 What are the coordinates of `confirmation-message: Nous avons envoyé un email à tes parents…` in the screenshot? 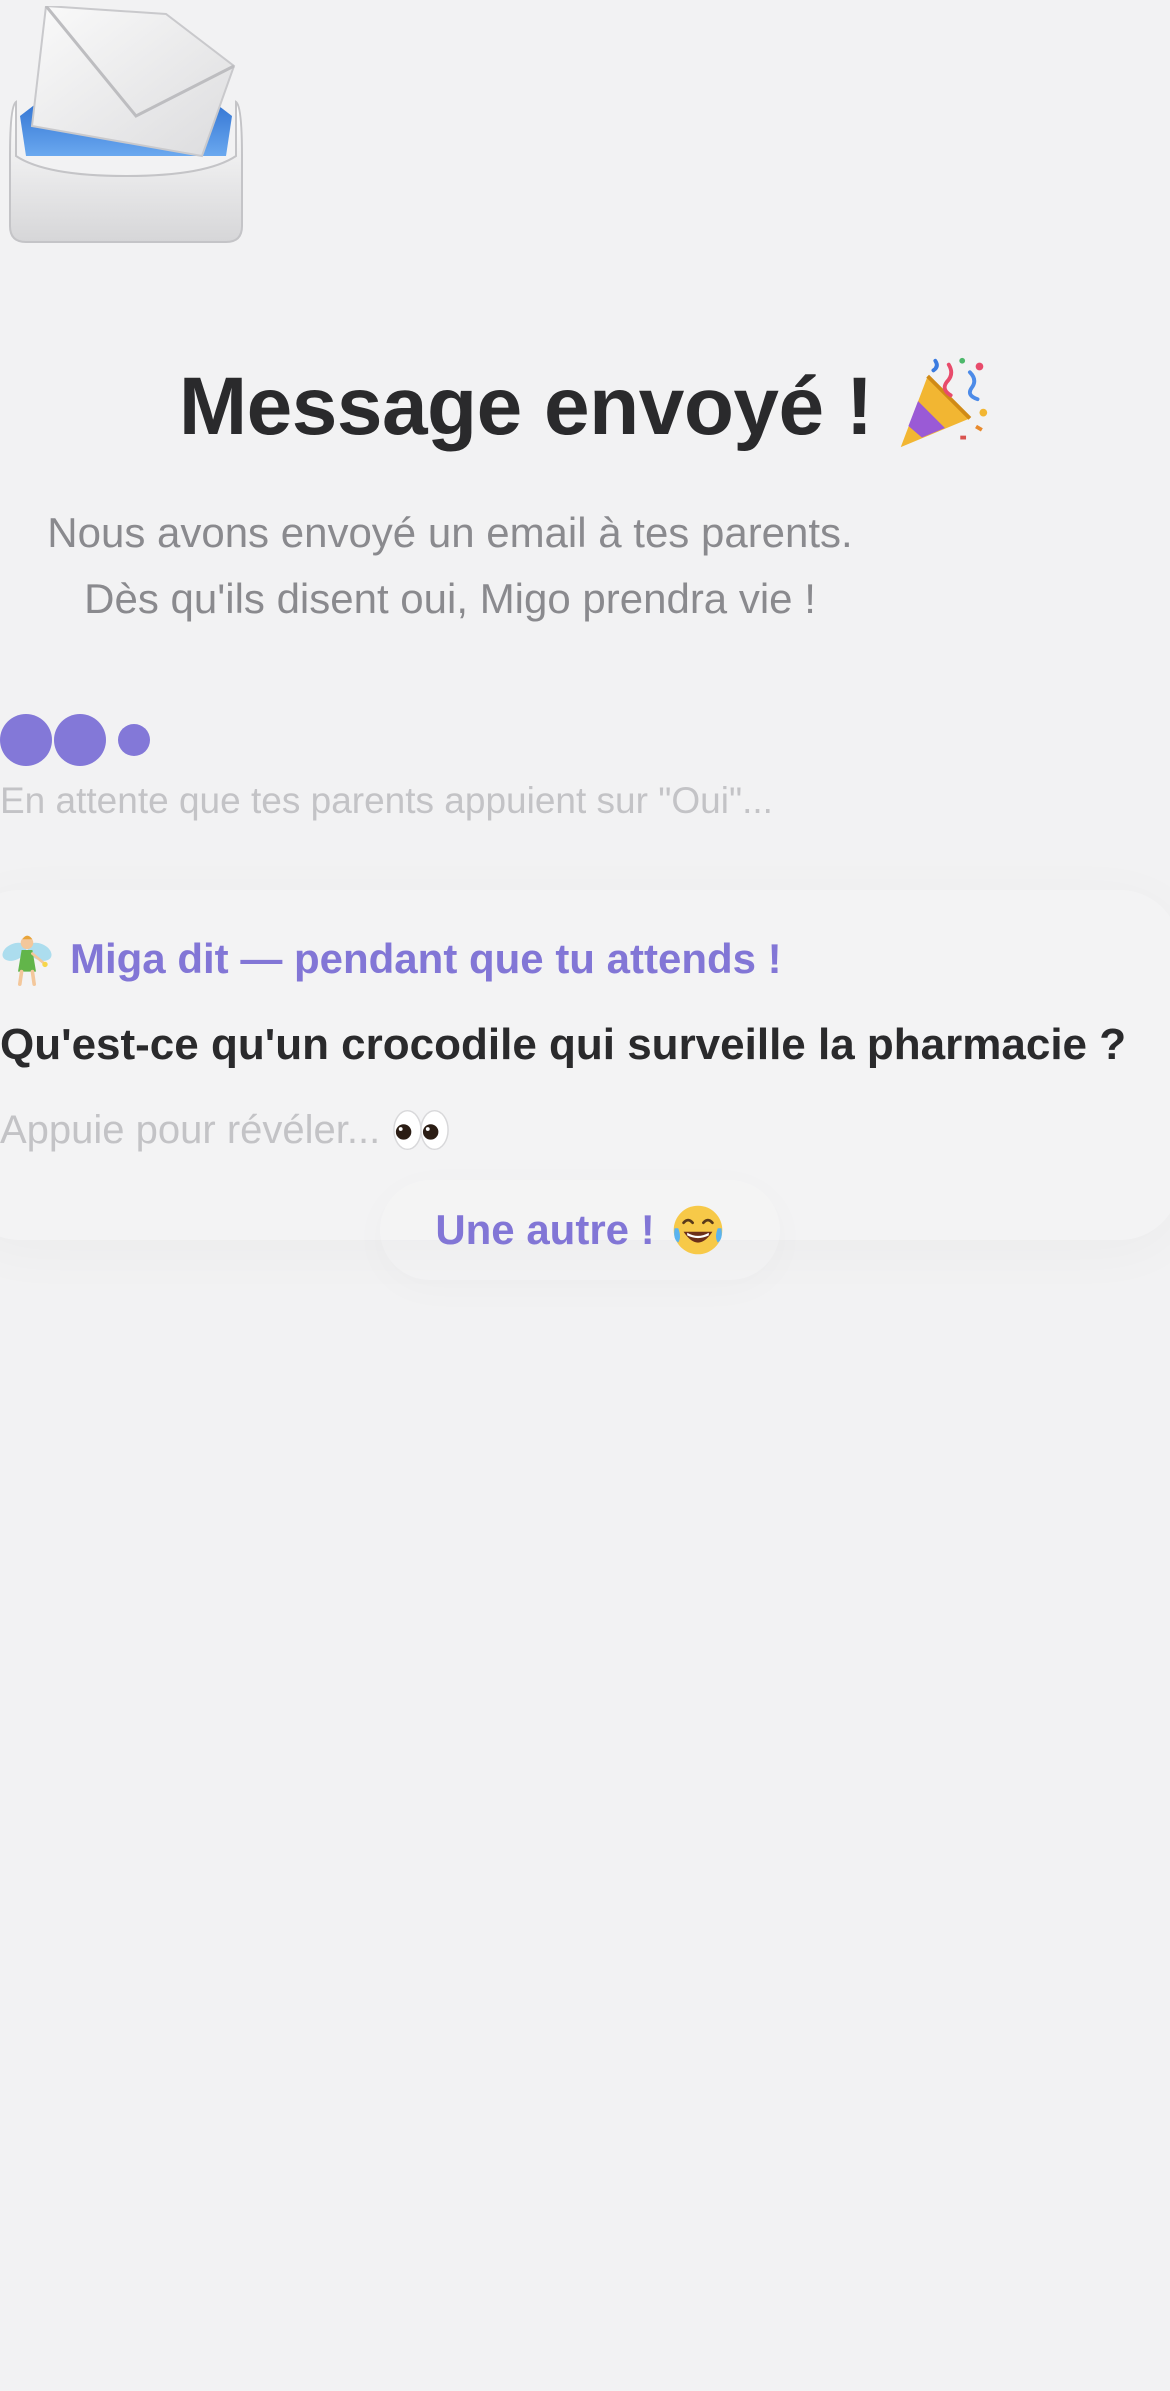 It's located at (450, 566).